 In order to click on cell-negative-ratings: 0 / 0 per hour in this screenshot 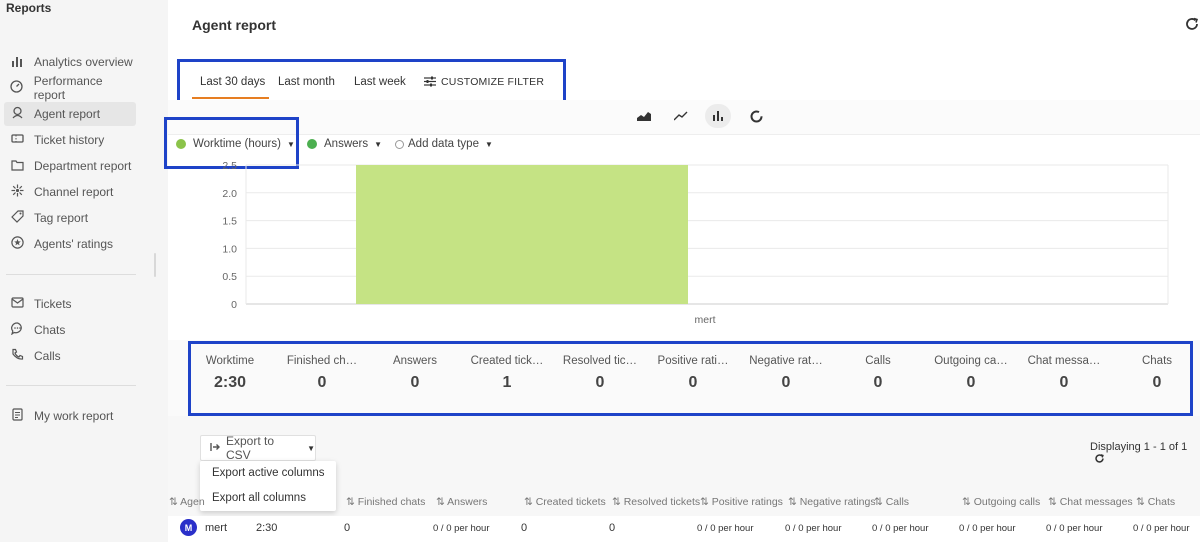, I will do `click(813, 528)`.